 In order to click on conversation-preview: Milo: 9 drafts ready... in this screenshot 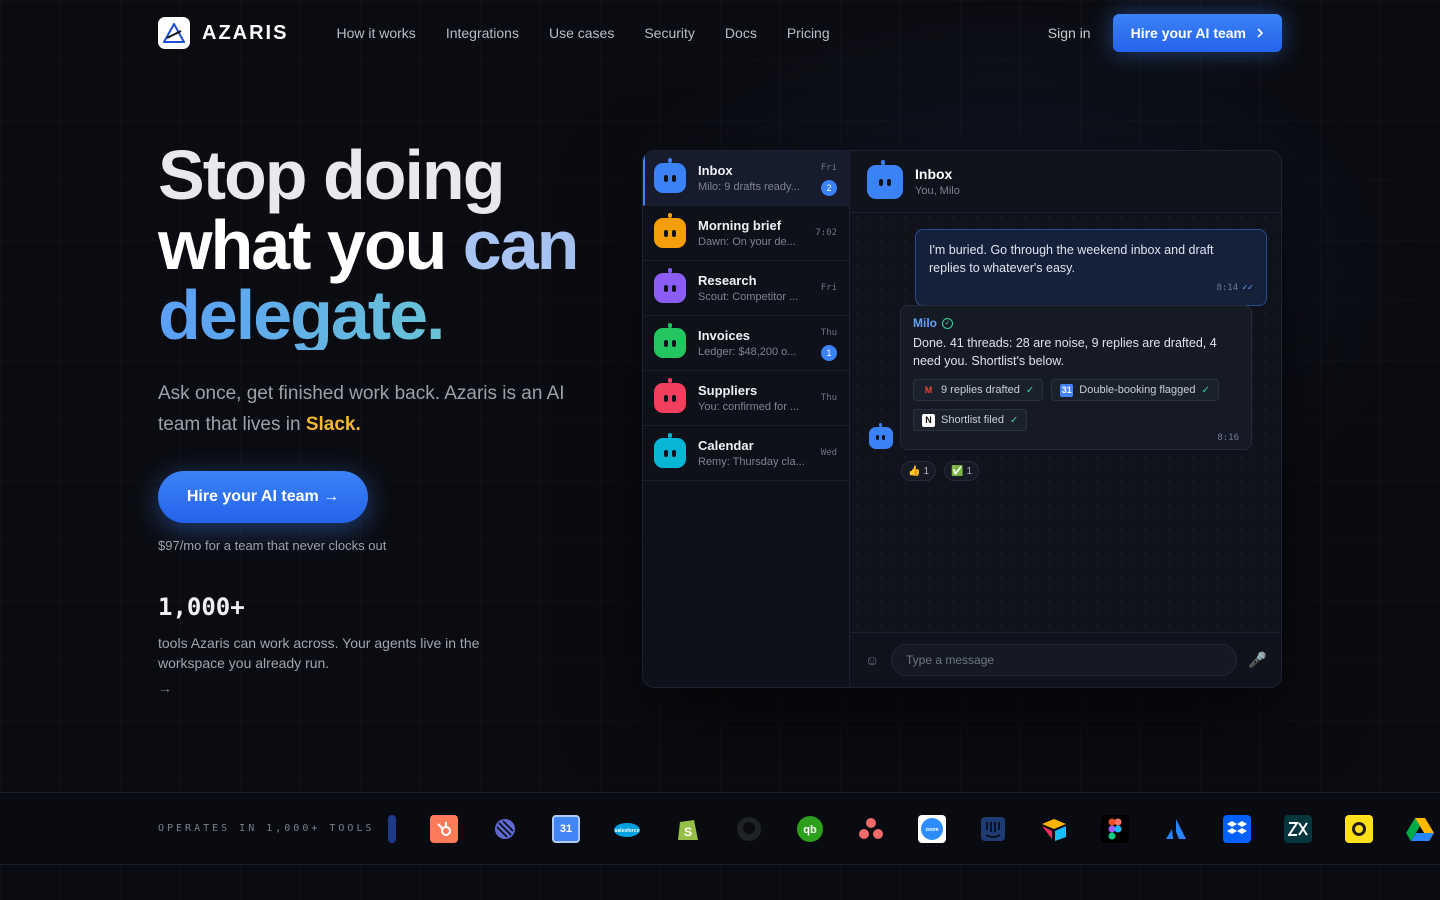, I will do `click(749, 187)`.